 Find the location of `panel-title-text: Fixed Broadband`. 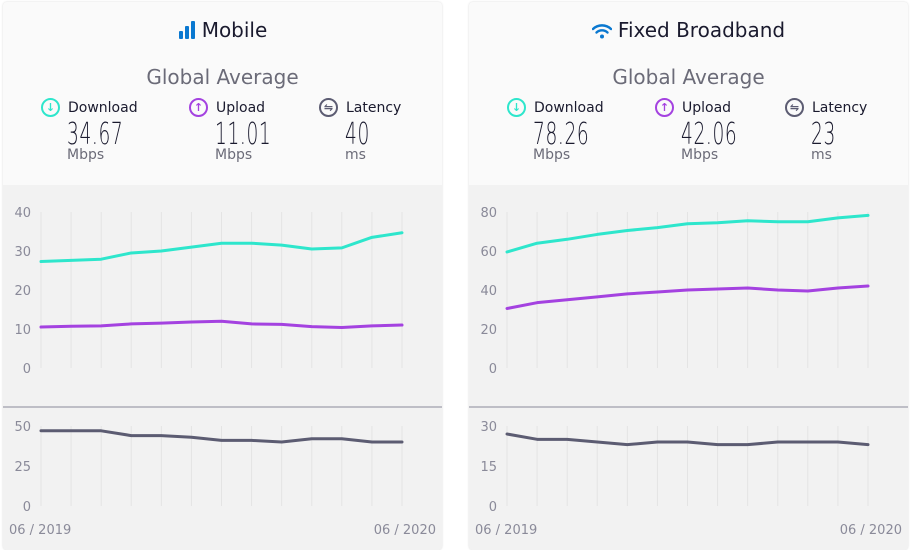

panel-title-text: Fixed Broadband is located at coordinates (701, 30).